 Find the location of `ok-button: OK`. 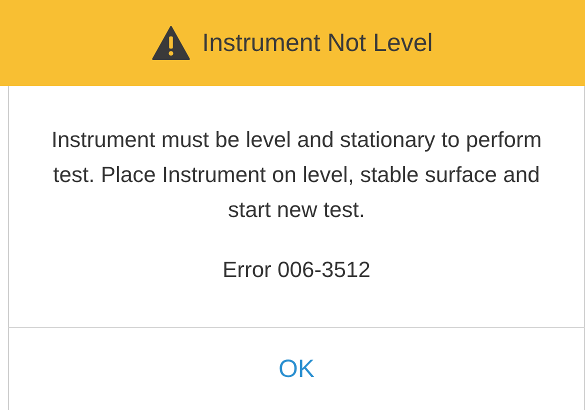

ok-button: OK is located at coordinates (296, 369).